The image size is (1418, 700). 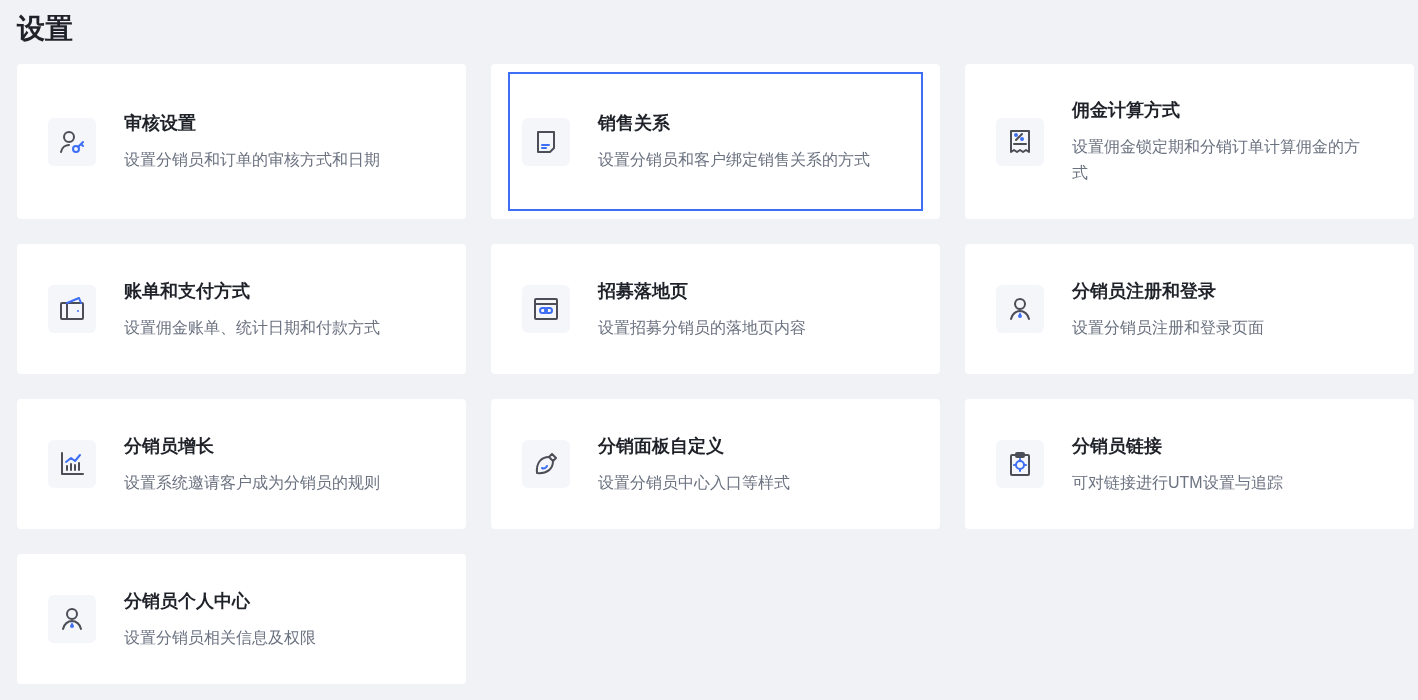 What do you see at coordinates (72, 464) in the screenshot?
I see `chart-icon` at bounding box center [72, 464].